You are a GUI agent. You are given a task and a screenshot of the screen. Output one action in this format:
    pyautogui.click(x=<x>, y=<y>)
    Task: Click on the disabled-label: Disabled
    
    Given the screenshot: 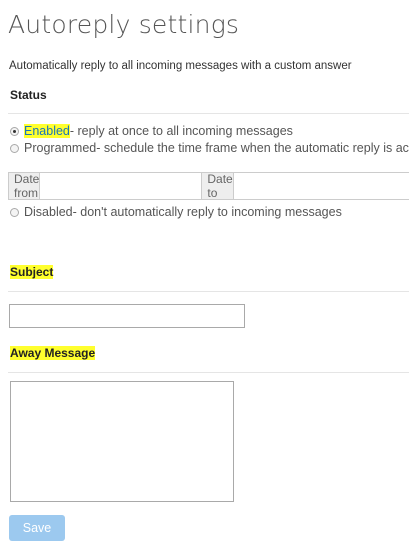 What is the action you would take?
    pyautogui.click(x=48, y=212)
    